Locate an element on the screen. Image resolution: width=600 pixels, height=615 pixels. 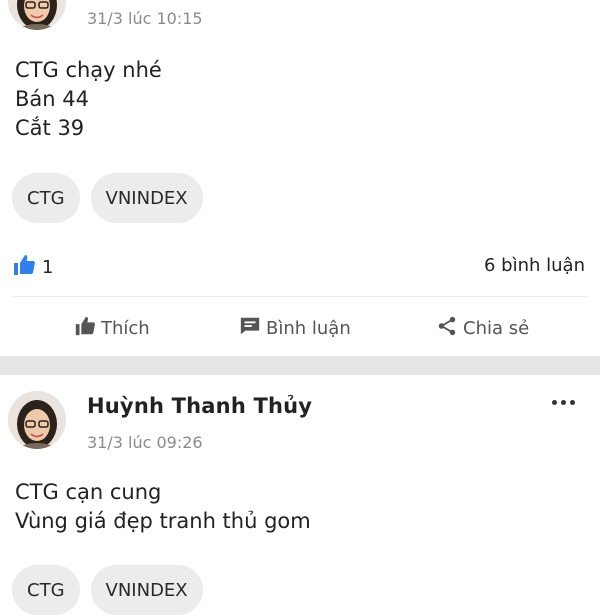
post-stats: 1 6 bình luận is located at coordinates (298, 266).